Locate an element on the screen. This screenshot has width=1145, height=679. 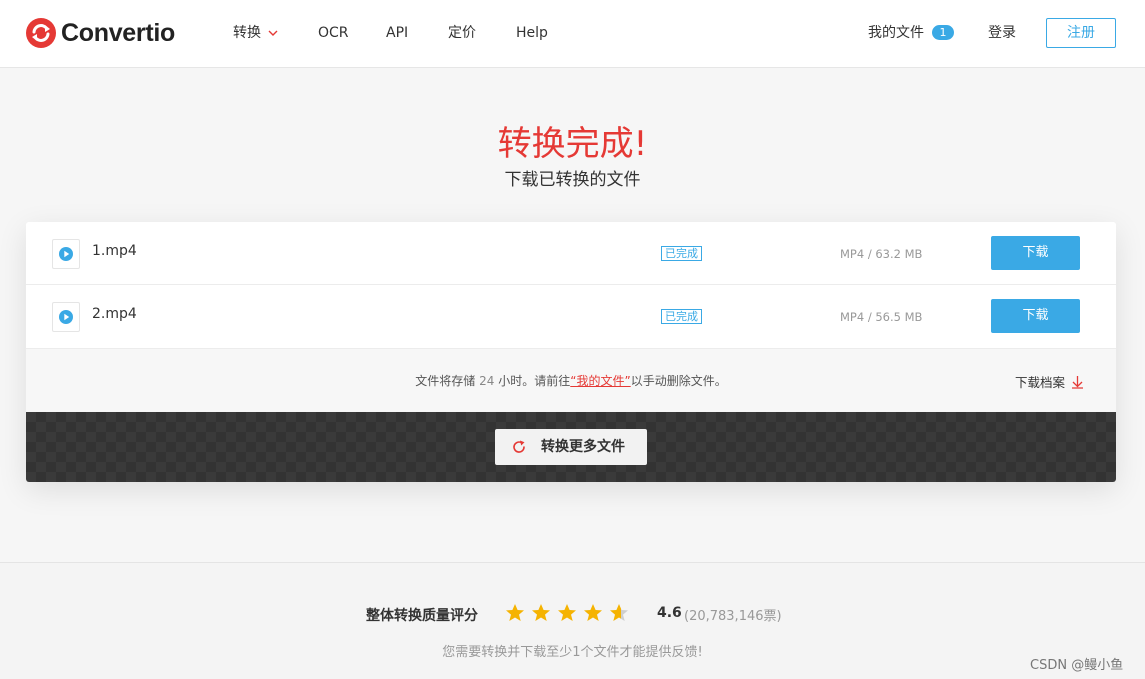
file-row: 2.mp4 已完成 MP4 / 56.5 MB 下载 is located at coordinates (571, 316).